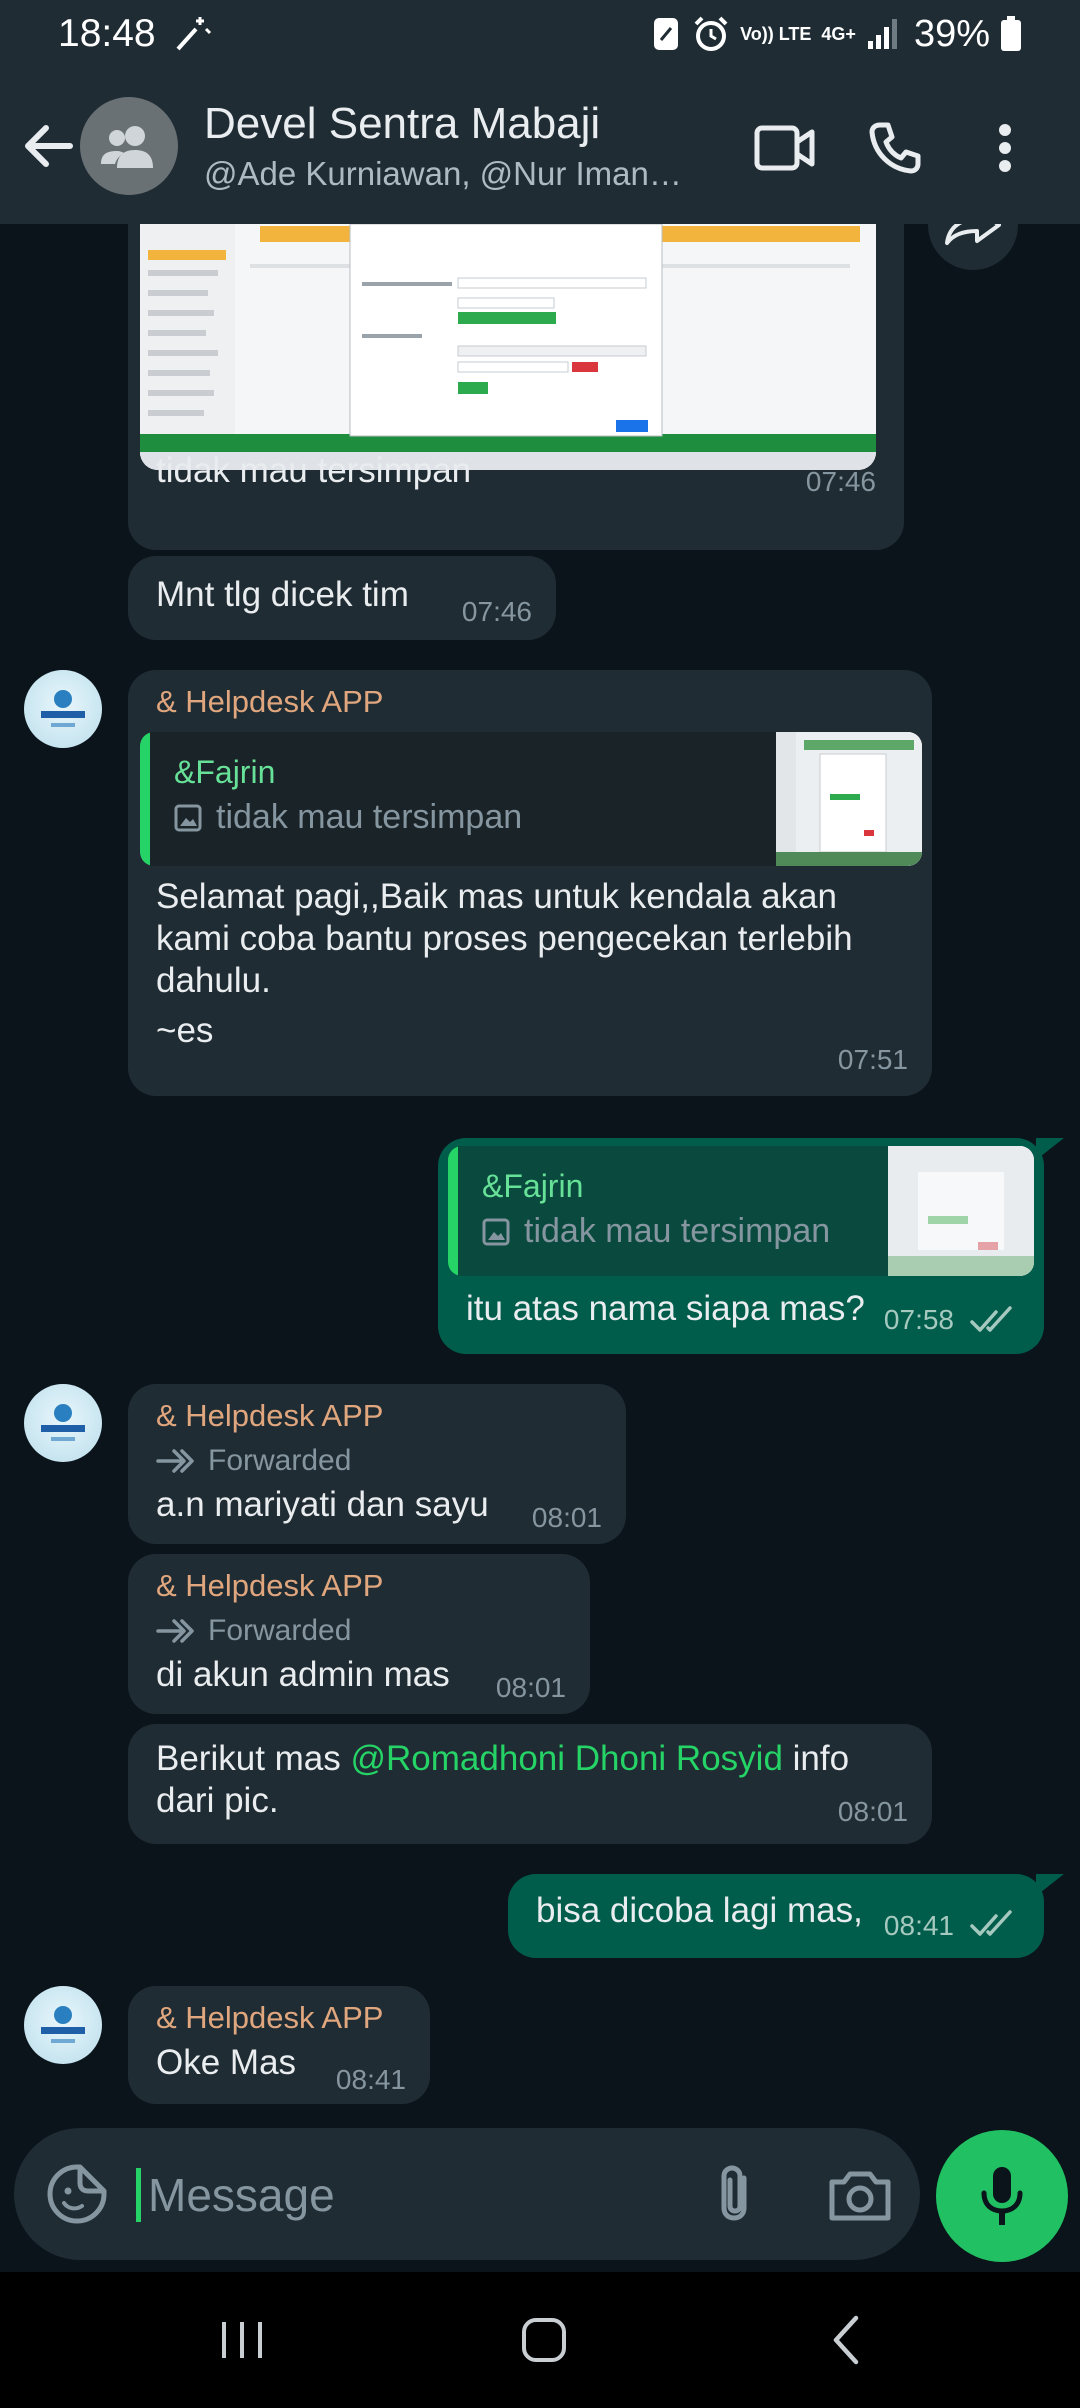 The width and height of the screenshot is (1080, 2408). I want to click on message-body: bisa dicoba lagi mas,, so click(699, 1910).